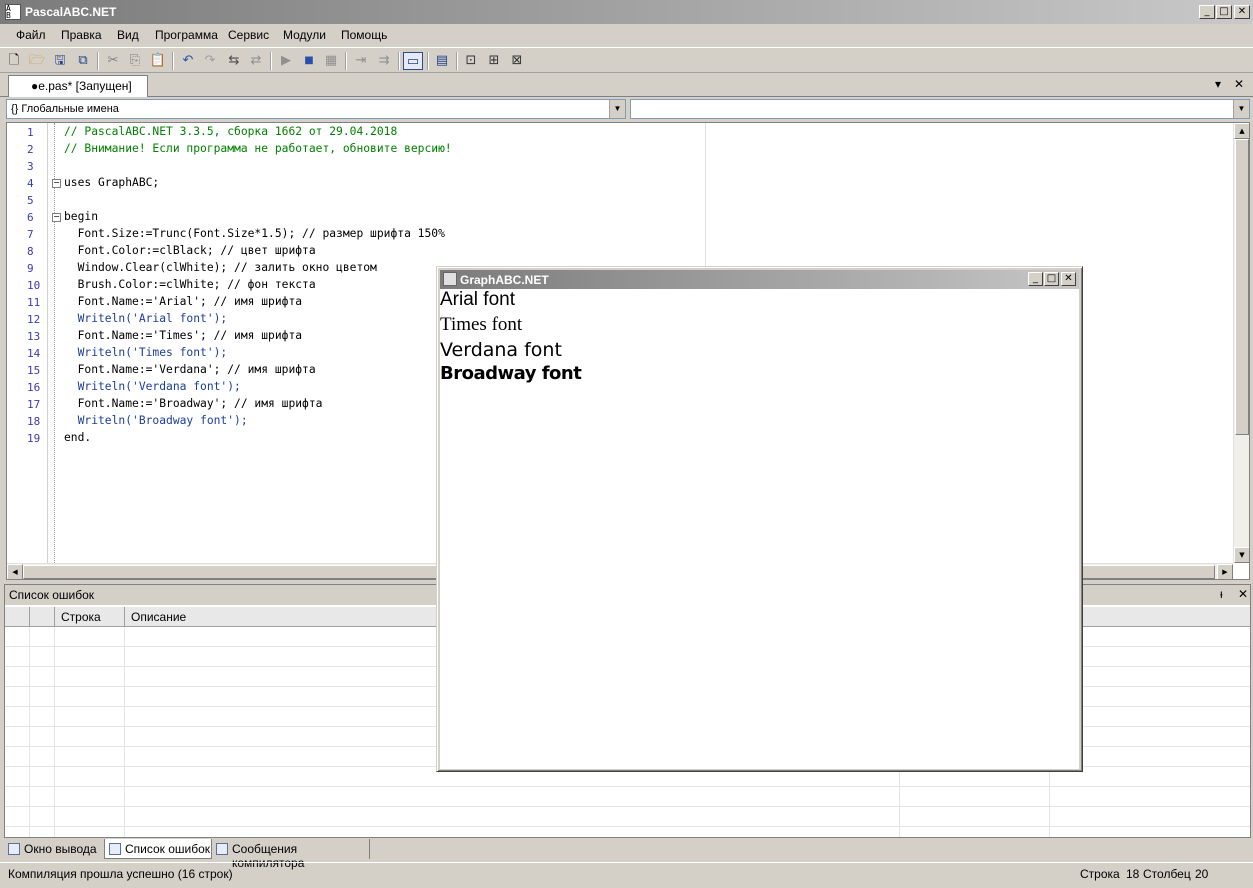  I want to click on code-line: Font.Name:='Verdana'; // имя шрифта, so click(190, 369).